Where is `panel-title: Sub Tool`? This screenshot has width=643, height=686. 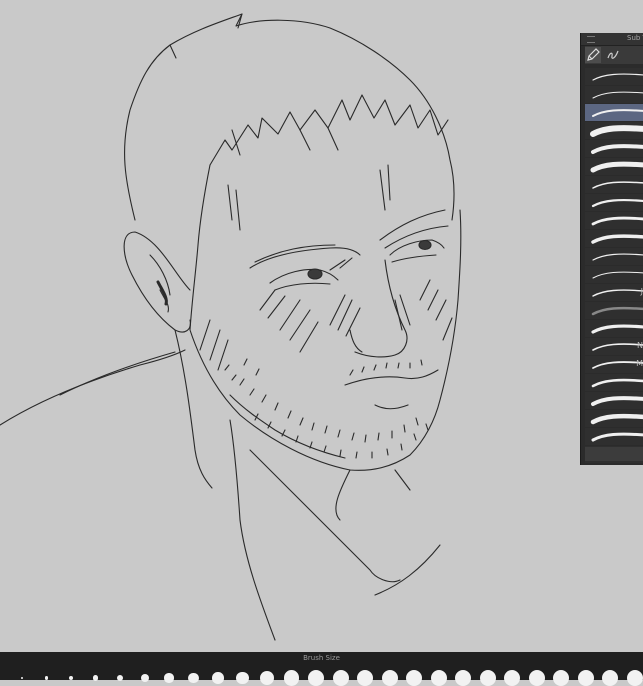
panel-title: Sub Tool is located at coordinates (635, 38).